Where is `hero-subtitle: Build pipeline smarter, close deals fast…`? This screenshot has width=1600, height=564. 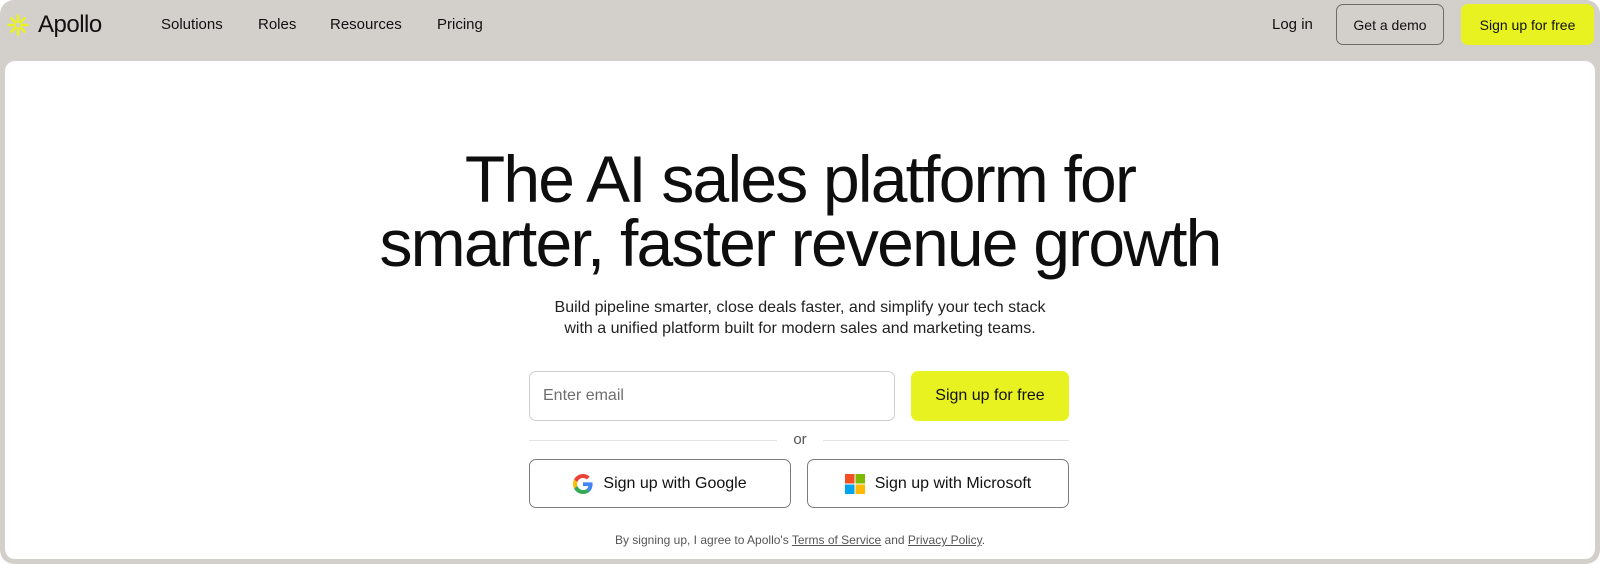 hero-subtitle: Build pipeline smarter, close deals fast… is located at coordinates (800, 318).